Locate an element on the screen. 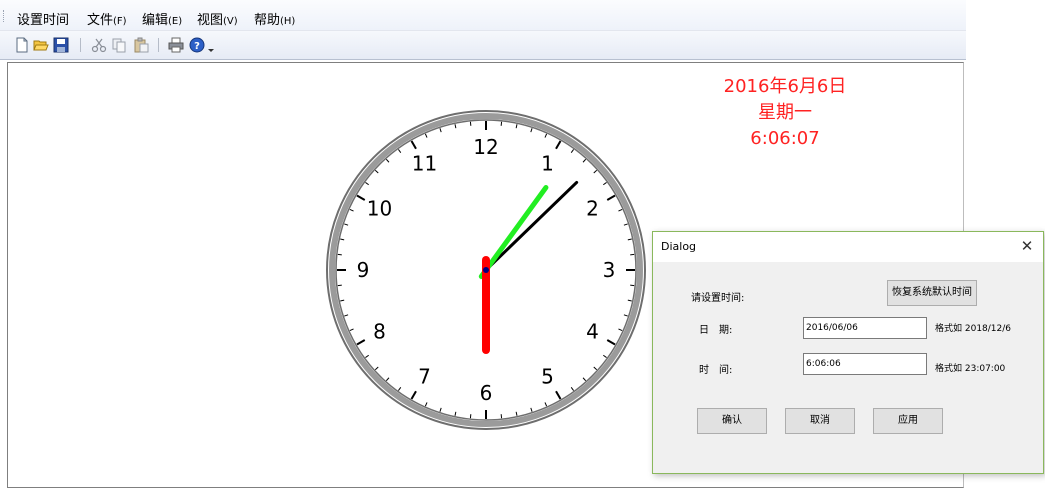  dialog-title: Dialog is located at coordinates (679, 246).